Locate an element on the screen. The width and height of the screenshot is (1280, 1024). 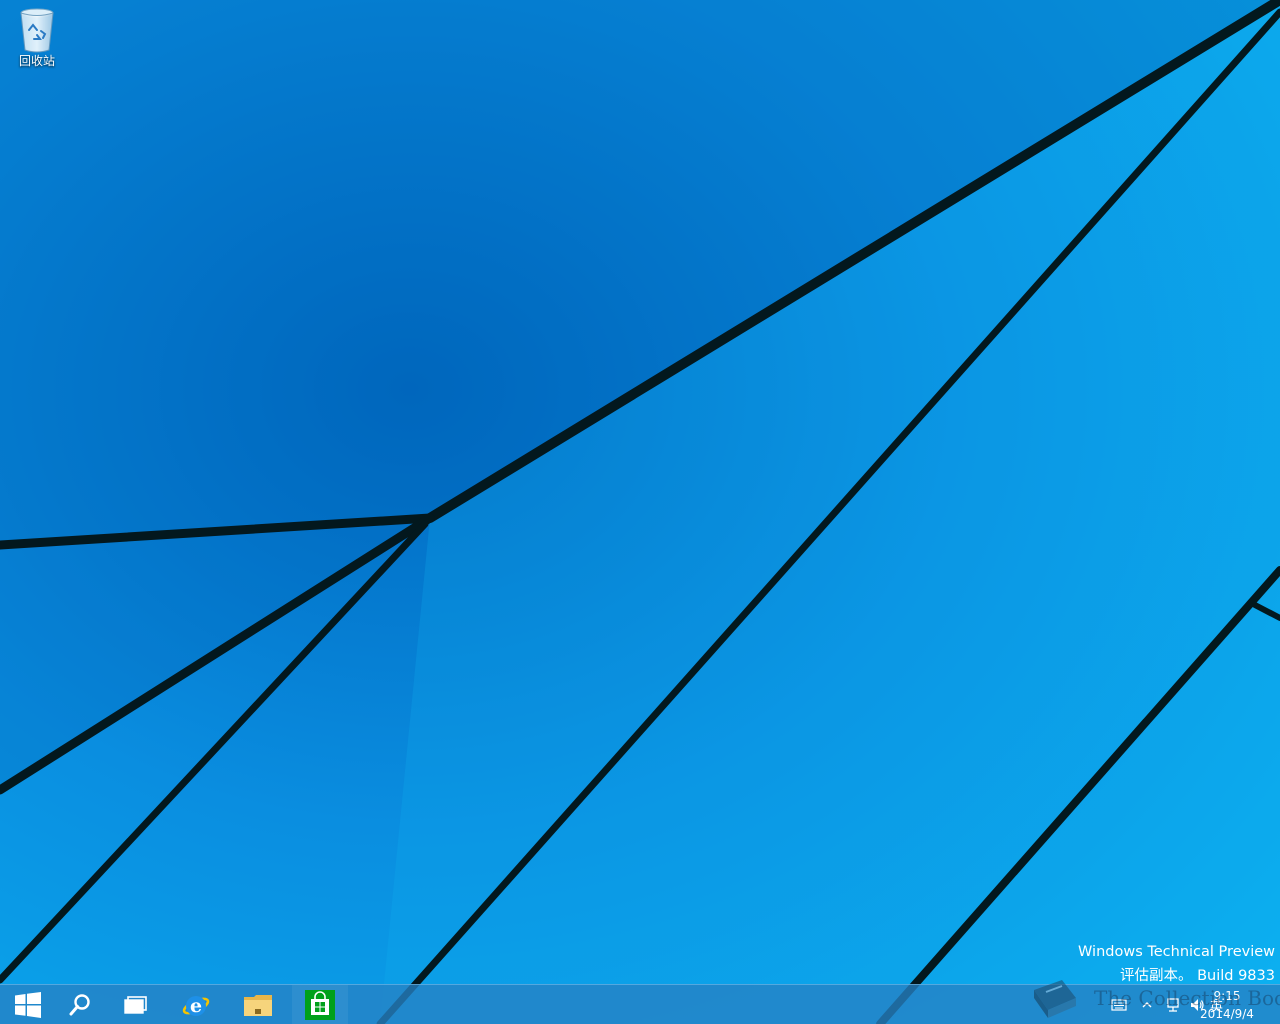
store-button is located at coordinates (320, 1004).